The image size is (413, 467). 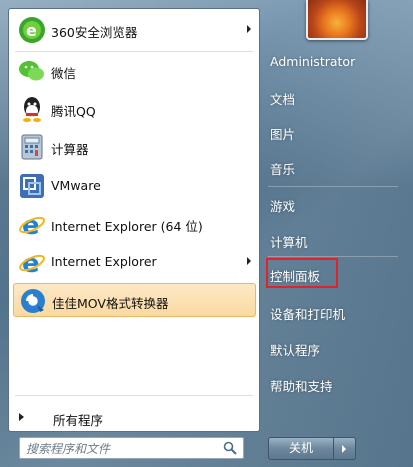 What do you see at coordinates (134, 186) in the screenshot?
I see `program-vmware: VMware` at bounding box center [134, 186].